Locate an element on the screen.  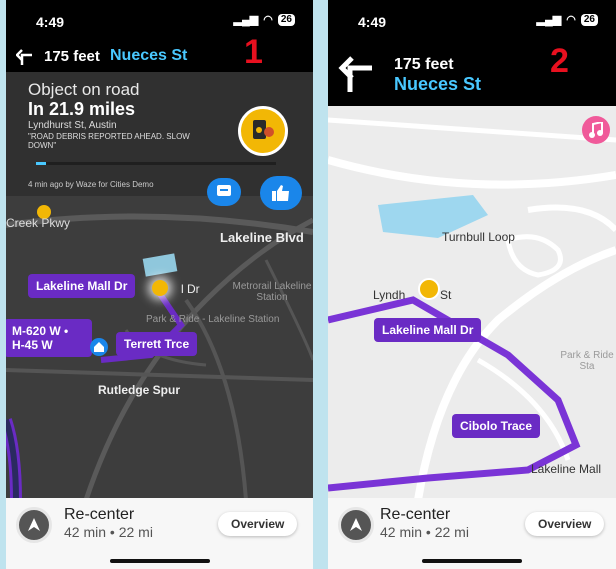
hazard-badge is located at coordinates (263, 131).